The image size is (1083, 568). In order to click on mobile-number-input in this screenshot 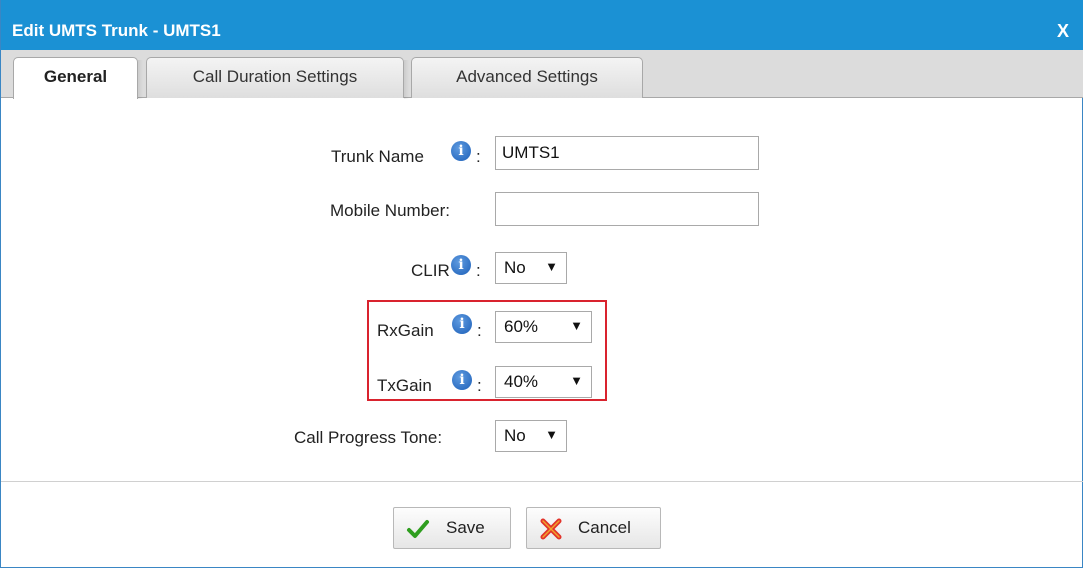, I will do `click(627, 209)`.